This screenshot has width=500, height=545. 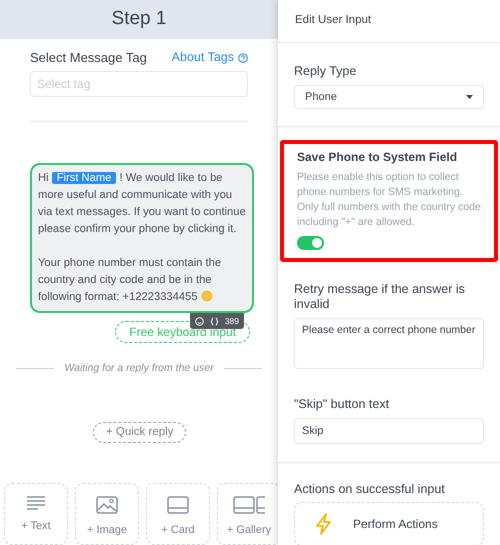 I want to click on add-block-button: + Image, so click(x=107, y=514).